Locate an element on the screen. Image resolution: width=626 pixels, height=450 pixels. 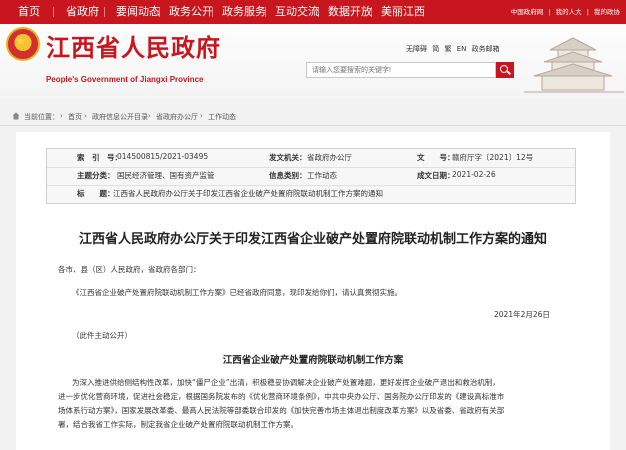
document-salutation: 各市、县（区）人民政府，省政府各部门： is located at coordinates (129, 269).